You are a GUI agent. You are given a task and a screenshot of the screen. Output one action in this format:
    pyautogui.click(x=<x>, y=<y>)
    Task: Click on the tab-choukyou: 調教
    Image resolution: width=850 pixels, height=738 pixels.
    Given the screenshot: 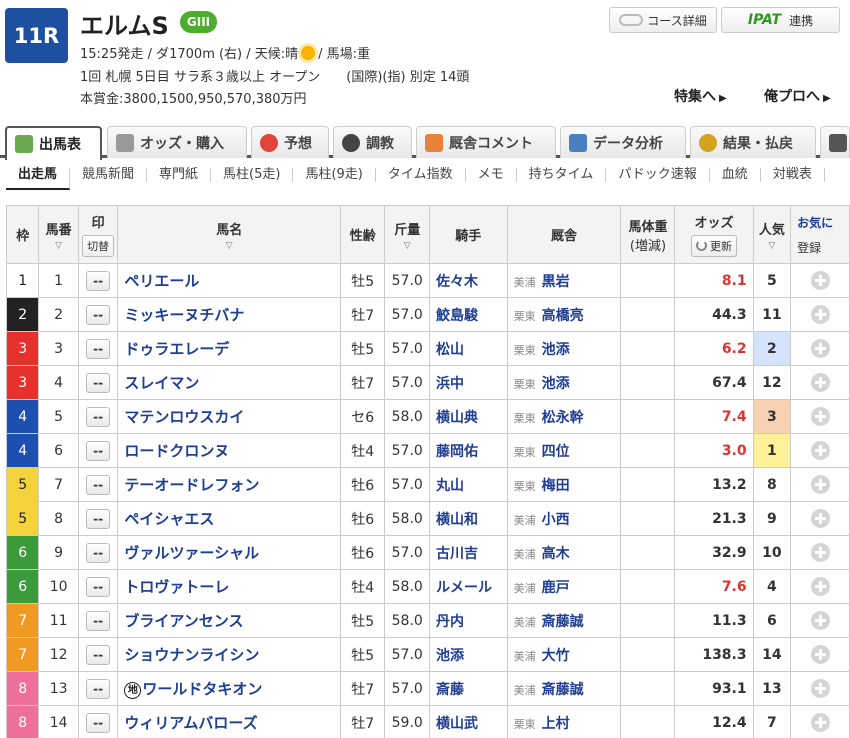 What is the action you would take?
    pyautogui.click(x=372, y=142)
    